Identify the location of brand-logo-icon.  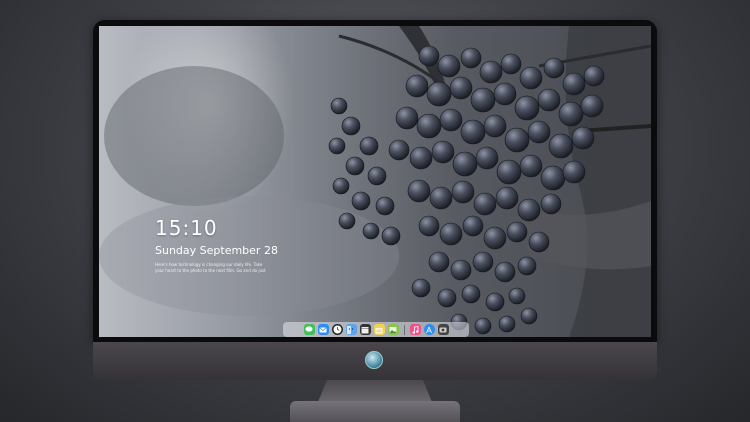
(374, 360).